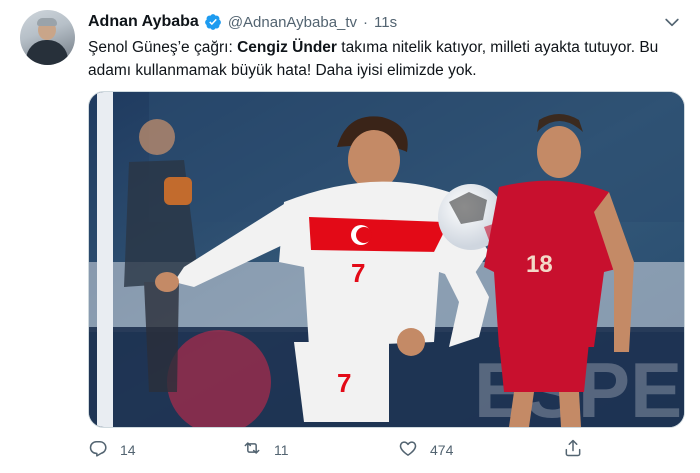  I want to click on caret-down-icon, so click(672, 22).